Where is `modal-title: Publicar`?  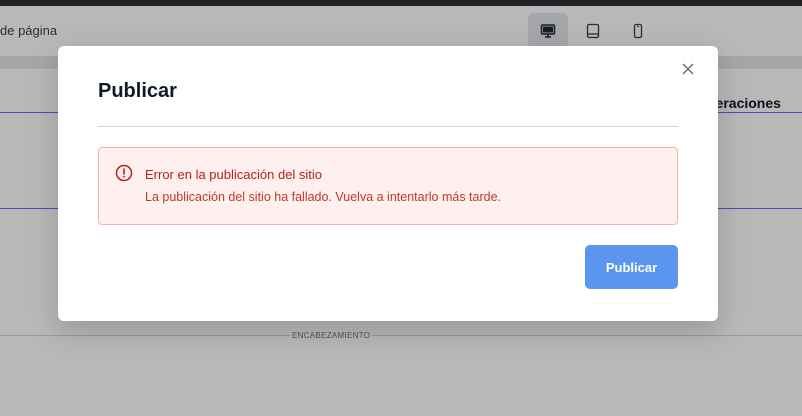 modal-title: Publicar is located at coordinates (137, 91).